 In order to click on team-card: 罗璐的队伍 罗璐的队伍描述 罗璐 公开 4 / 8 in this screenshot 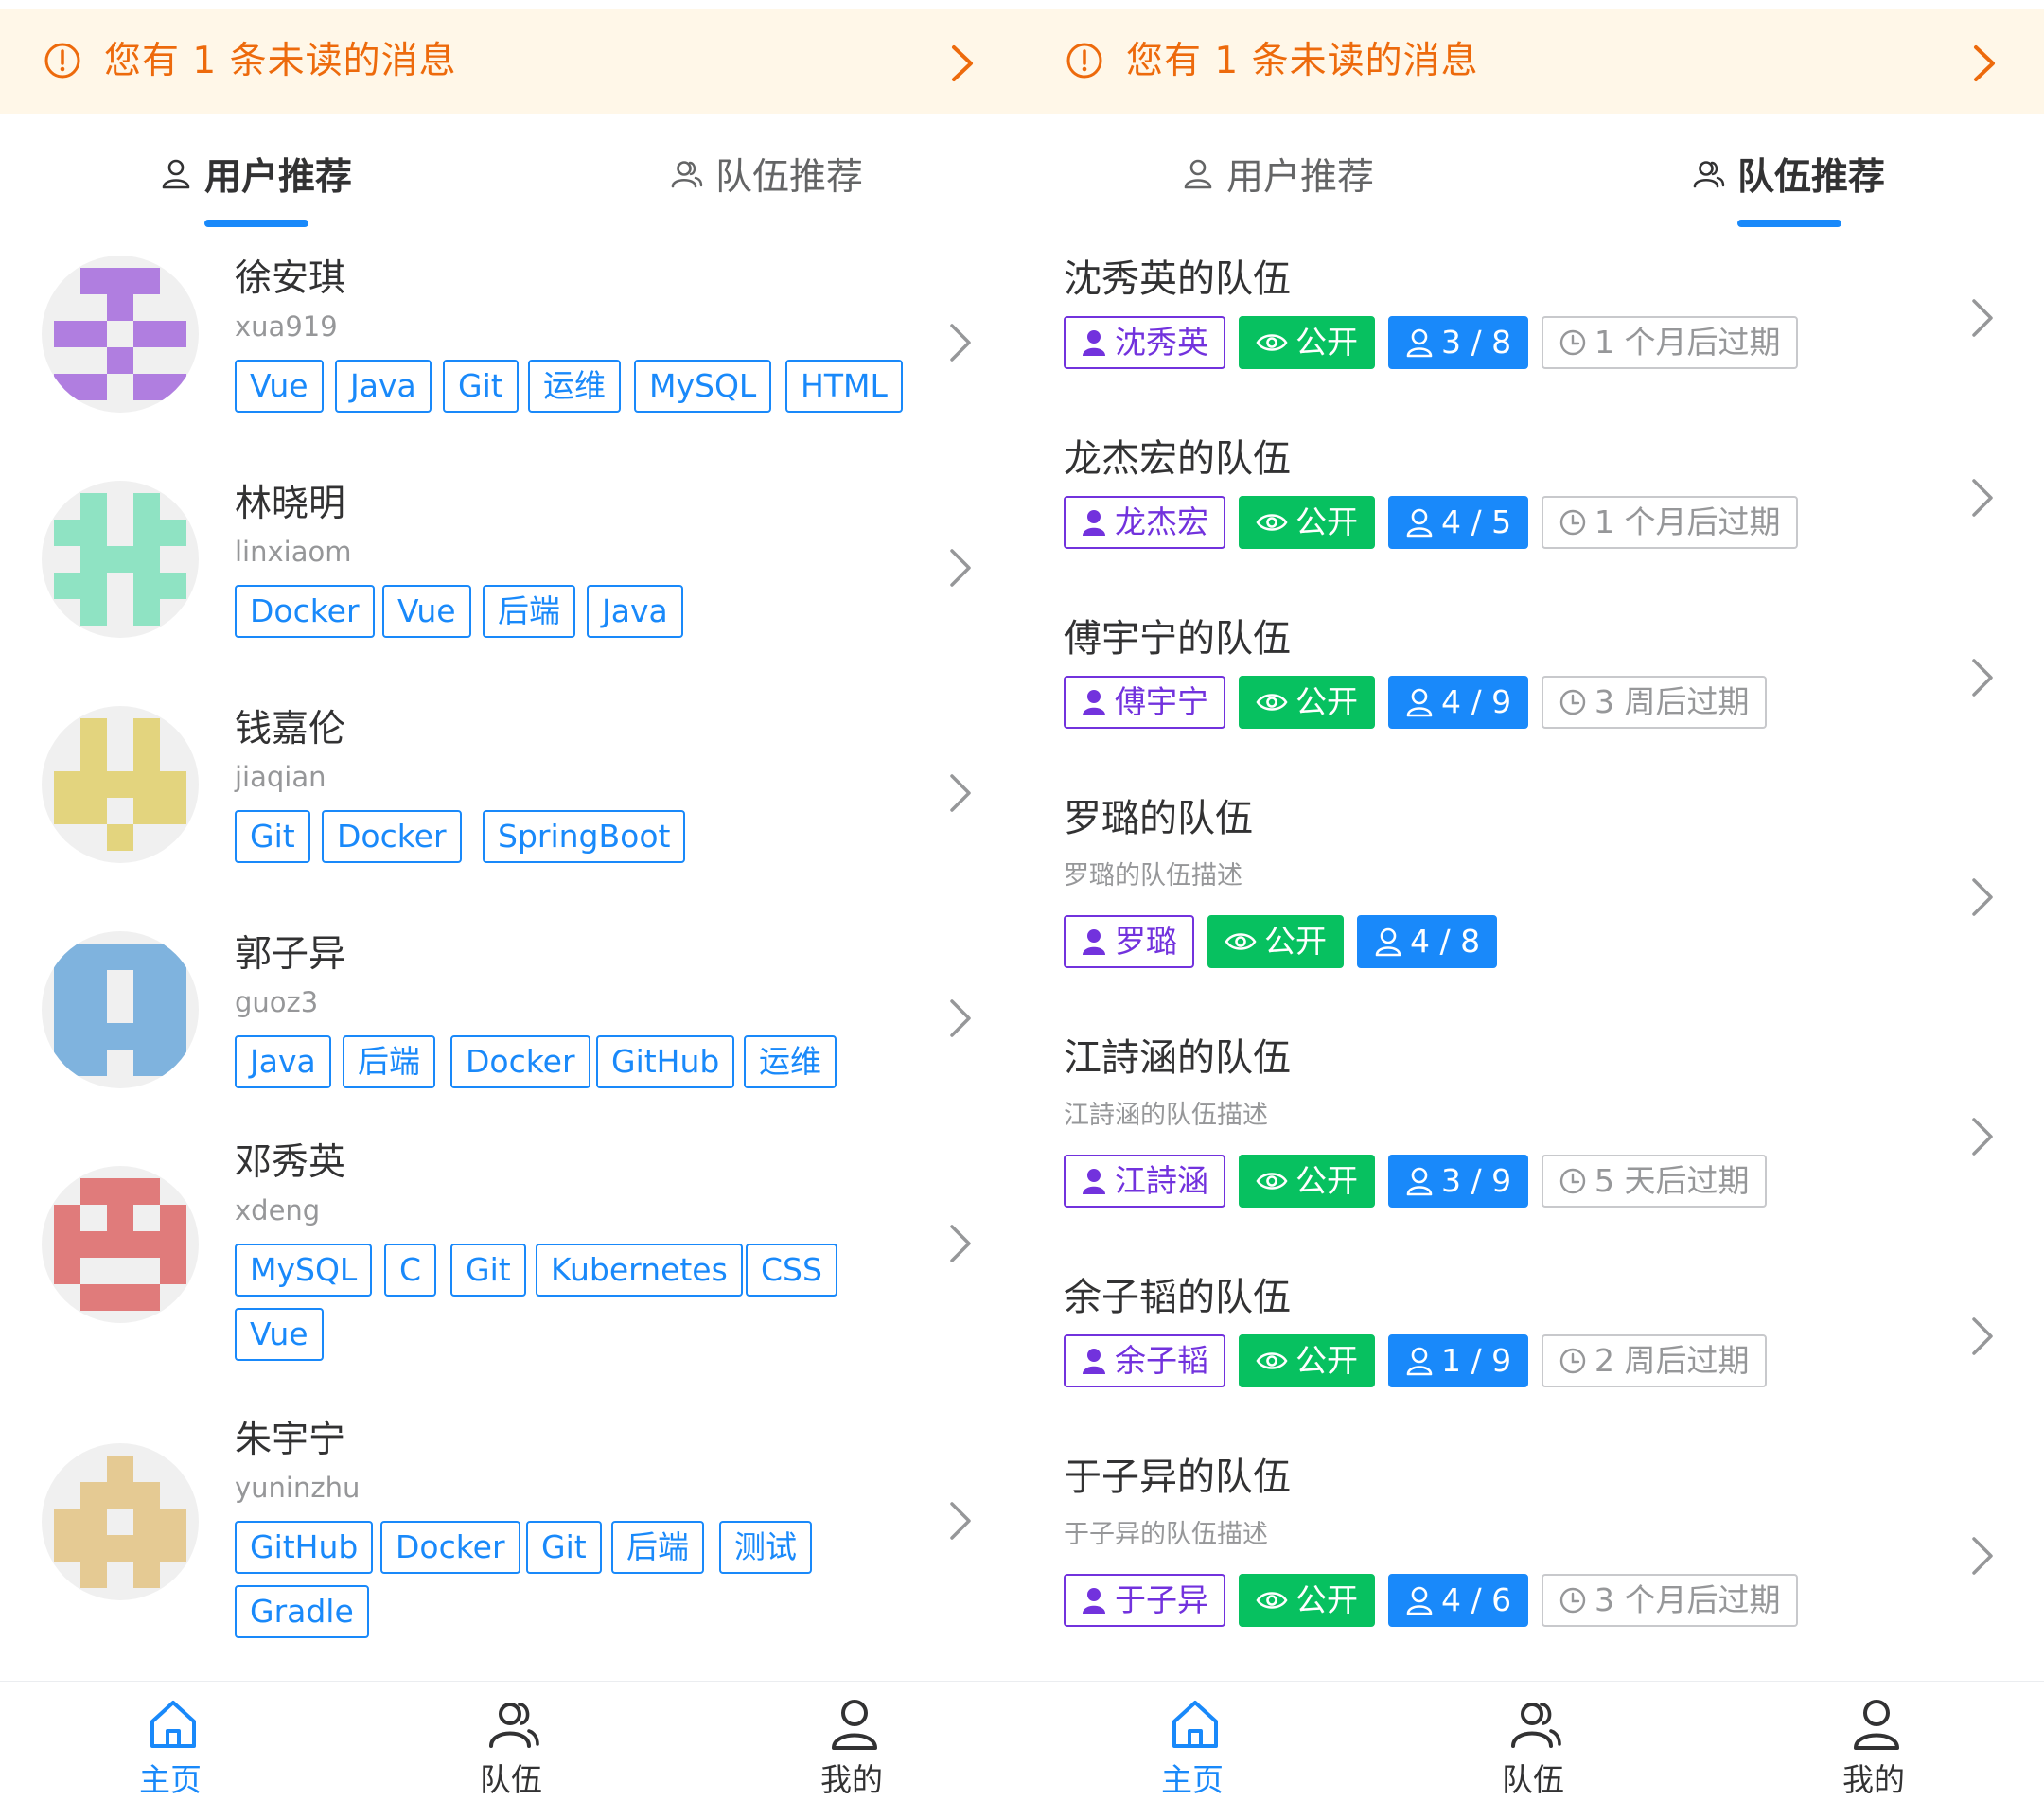, I will do `click(1533, 895)`.